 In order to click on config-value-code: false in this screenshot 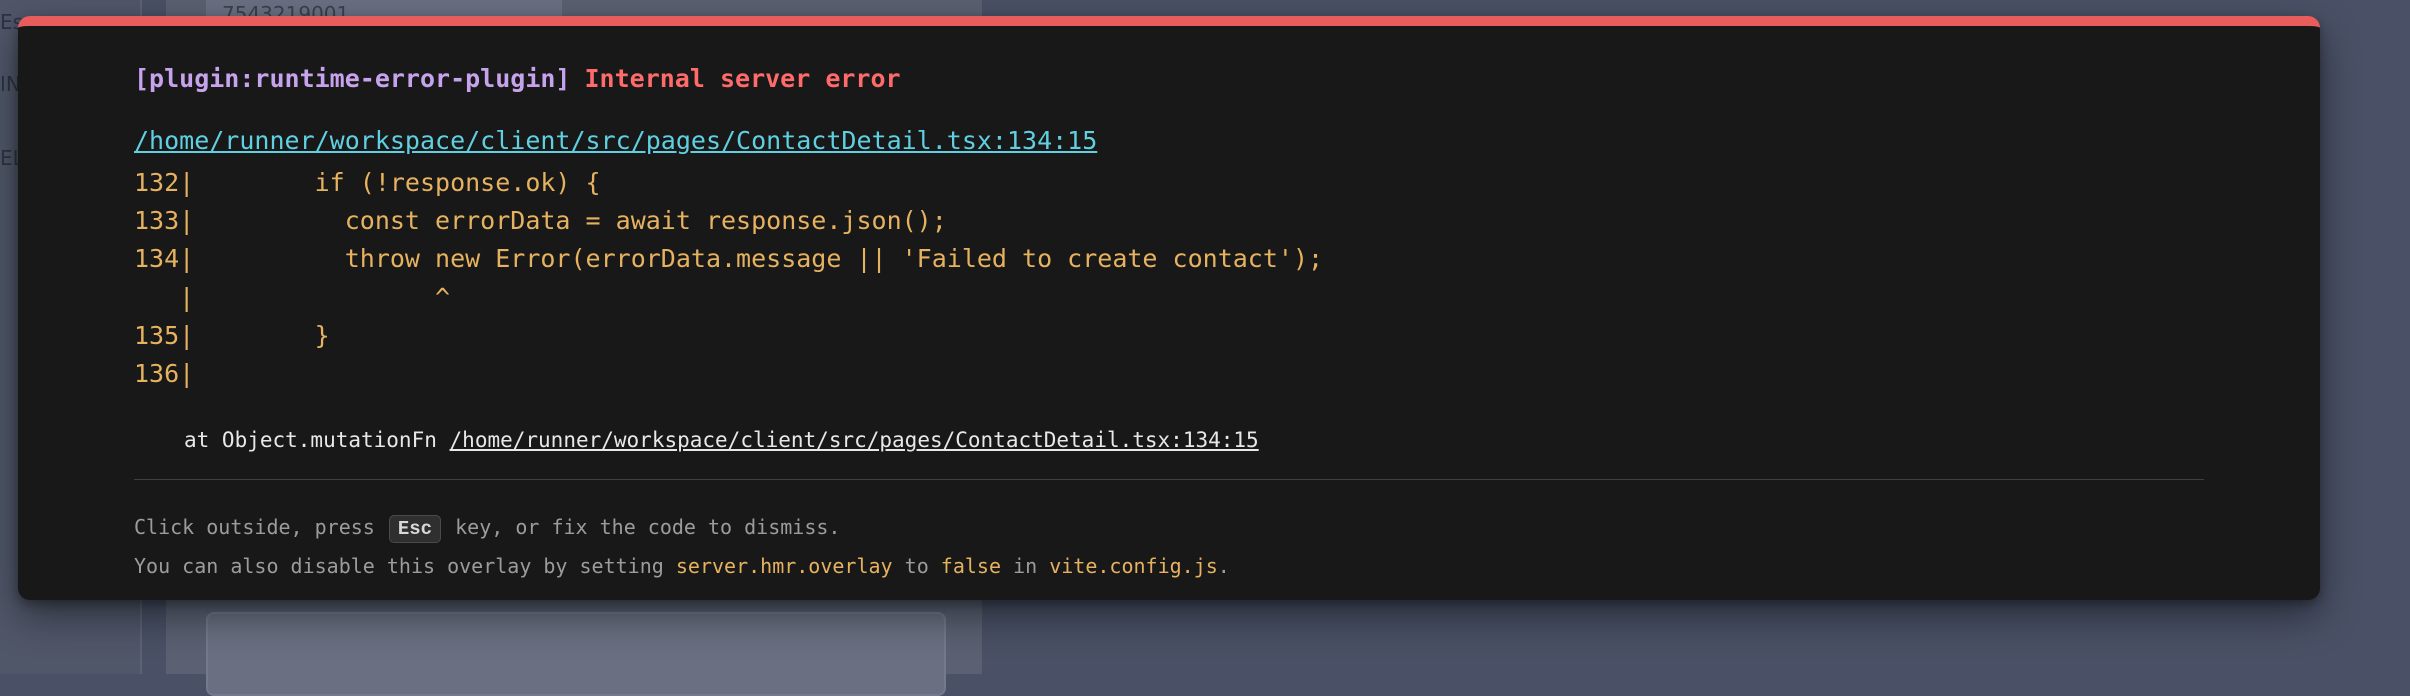, I will do `click(971, 566)`.